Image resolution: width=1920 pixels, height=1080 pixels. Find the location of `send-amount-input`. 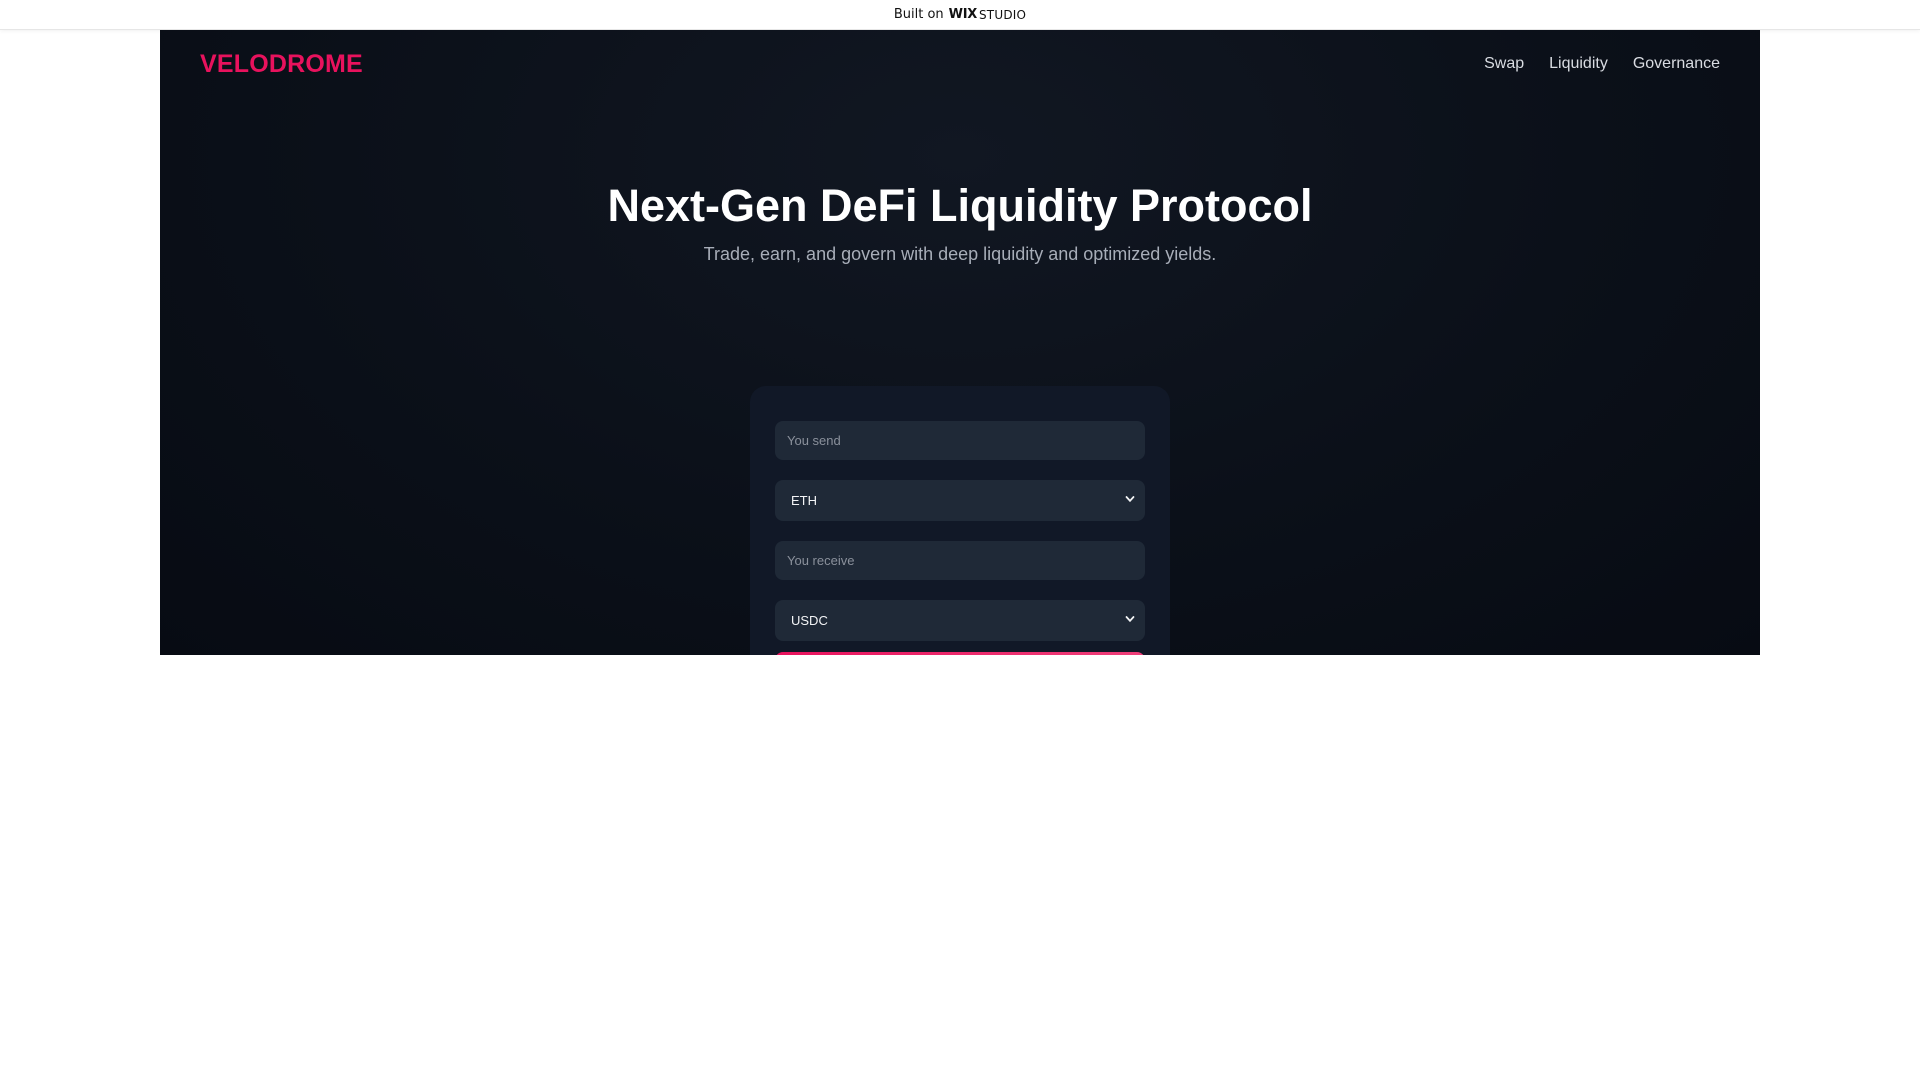

send-amount-input is located at coordinates (960, 440).